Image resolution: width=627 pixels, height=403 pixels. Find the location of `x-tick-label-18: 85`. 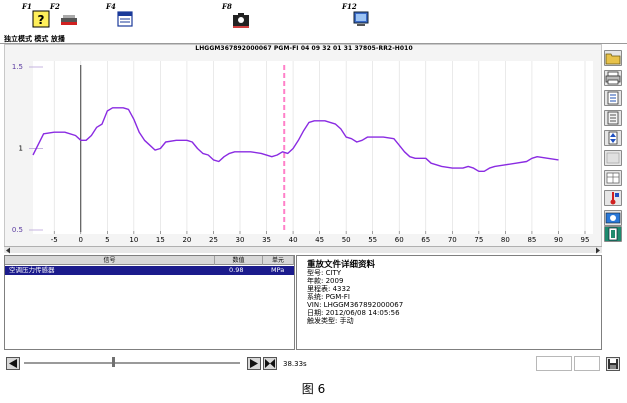

x-tick-label-18: 85 is located at coordinates (531, 240).